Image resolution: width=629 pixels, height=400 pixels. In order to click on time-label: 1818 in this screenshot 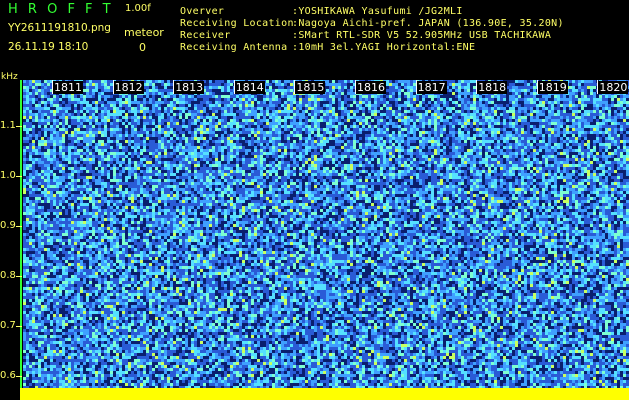, I will do `click(492, 87)`.